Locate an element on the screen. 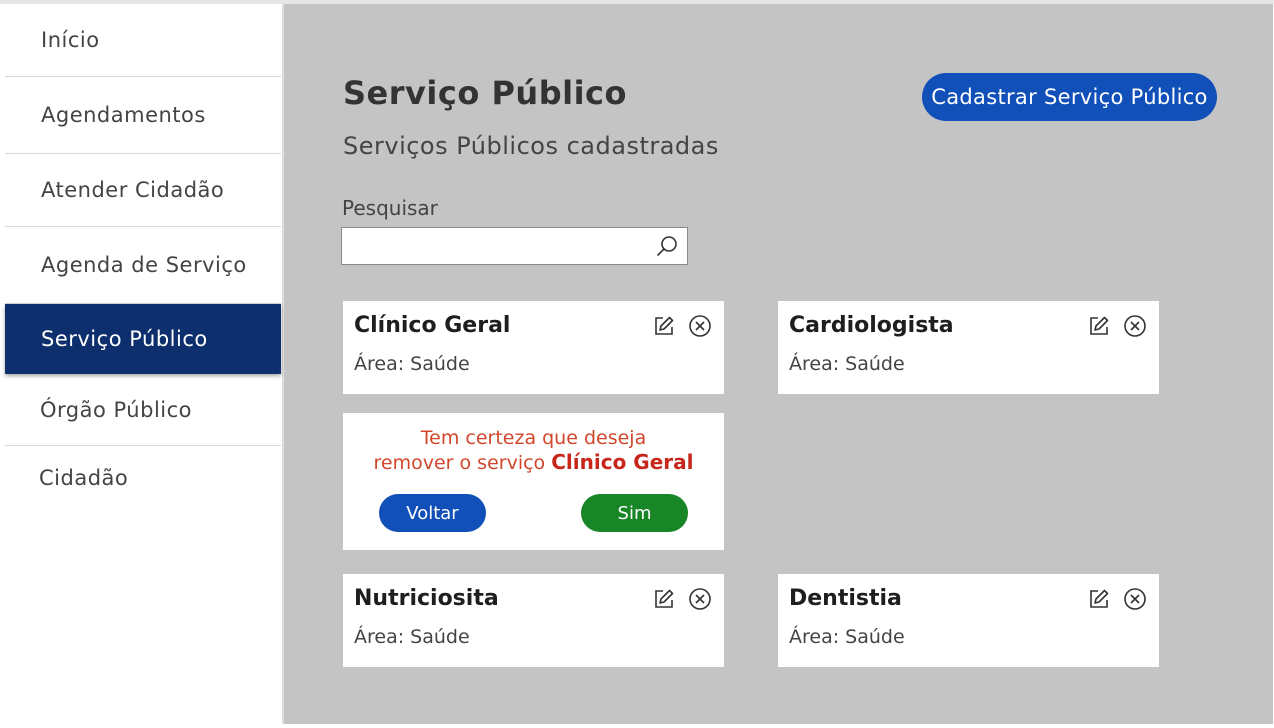 Image resolution: width=1274 pixels, height=728 pixels. sidebar-item-cidadao: Cidadão is located at coordinates (143, 478).